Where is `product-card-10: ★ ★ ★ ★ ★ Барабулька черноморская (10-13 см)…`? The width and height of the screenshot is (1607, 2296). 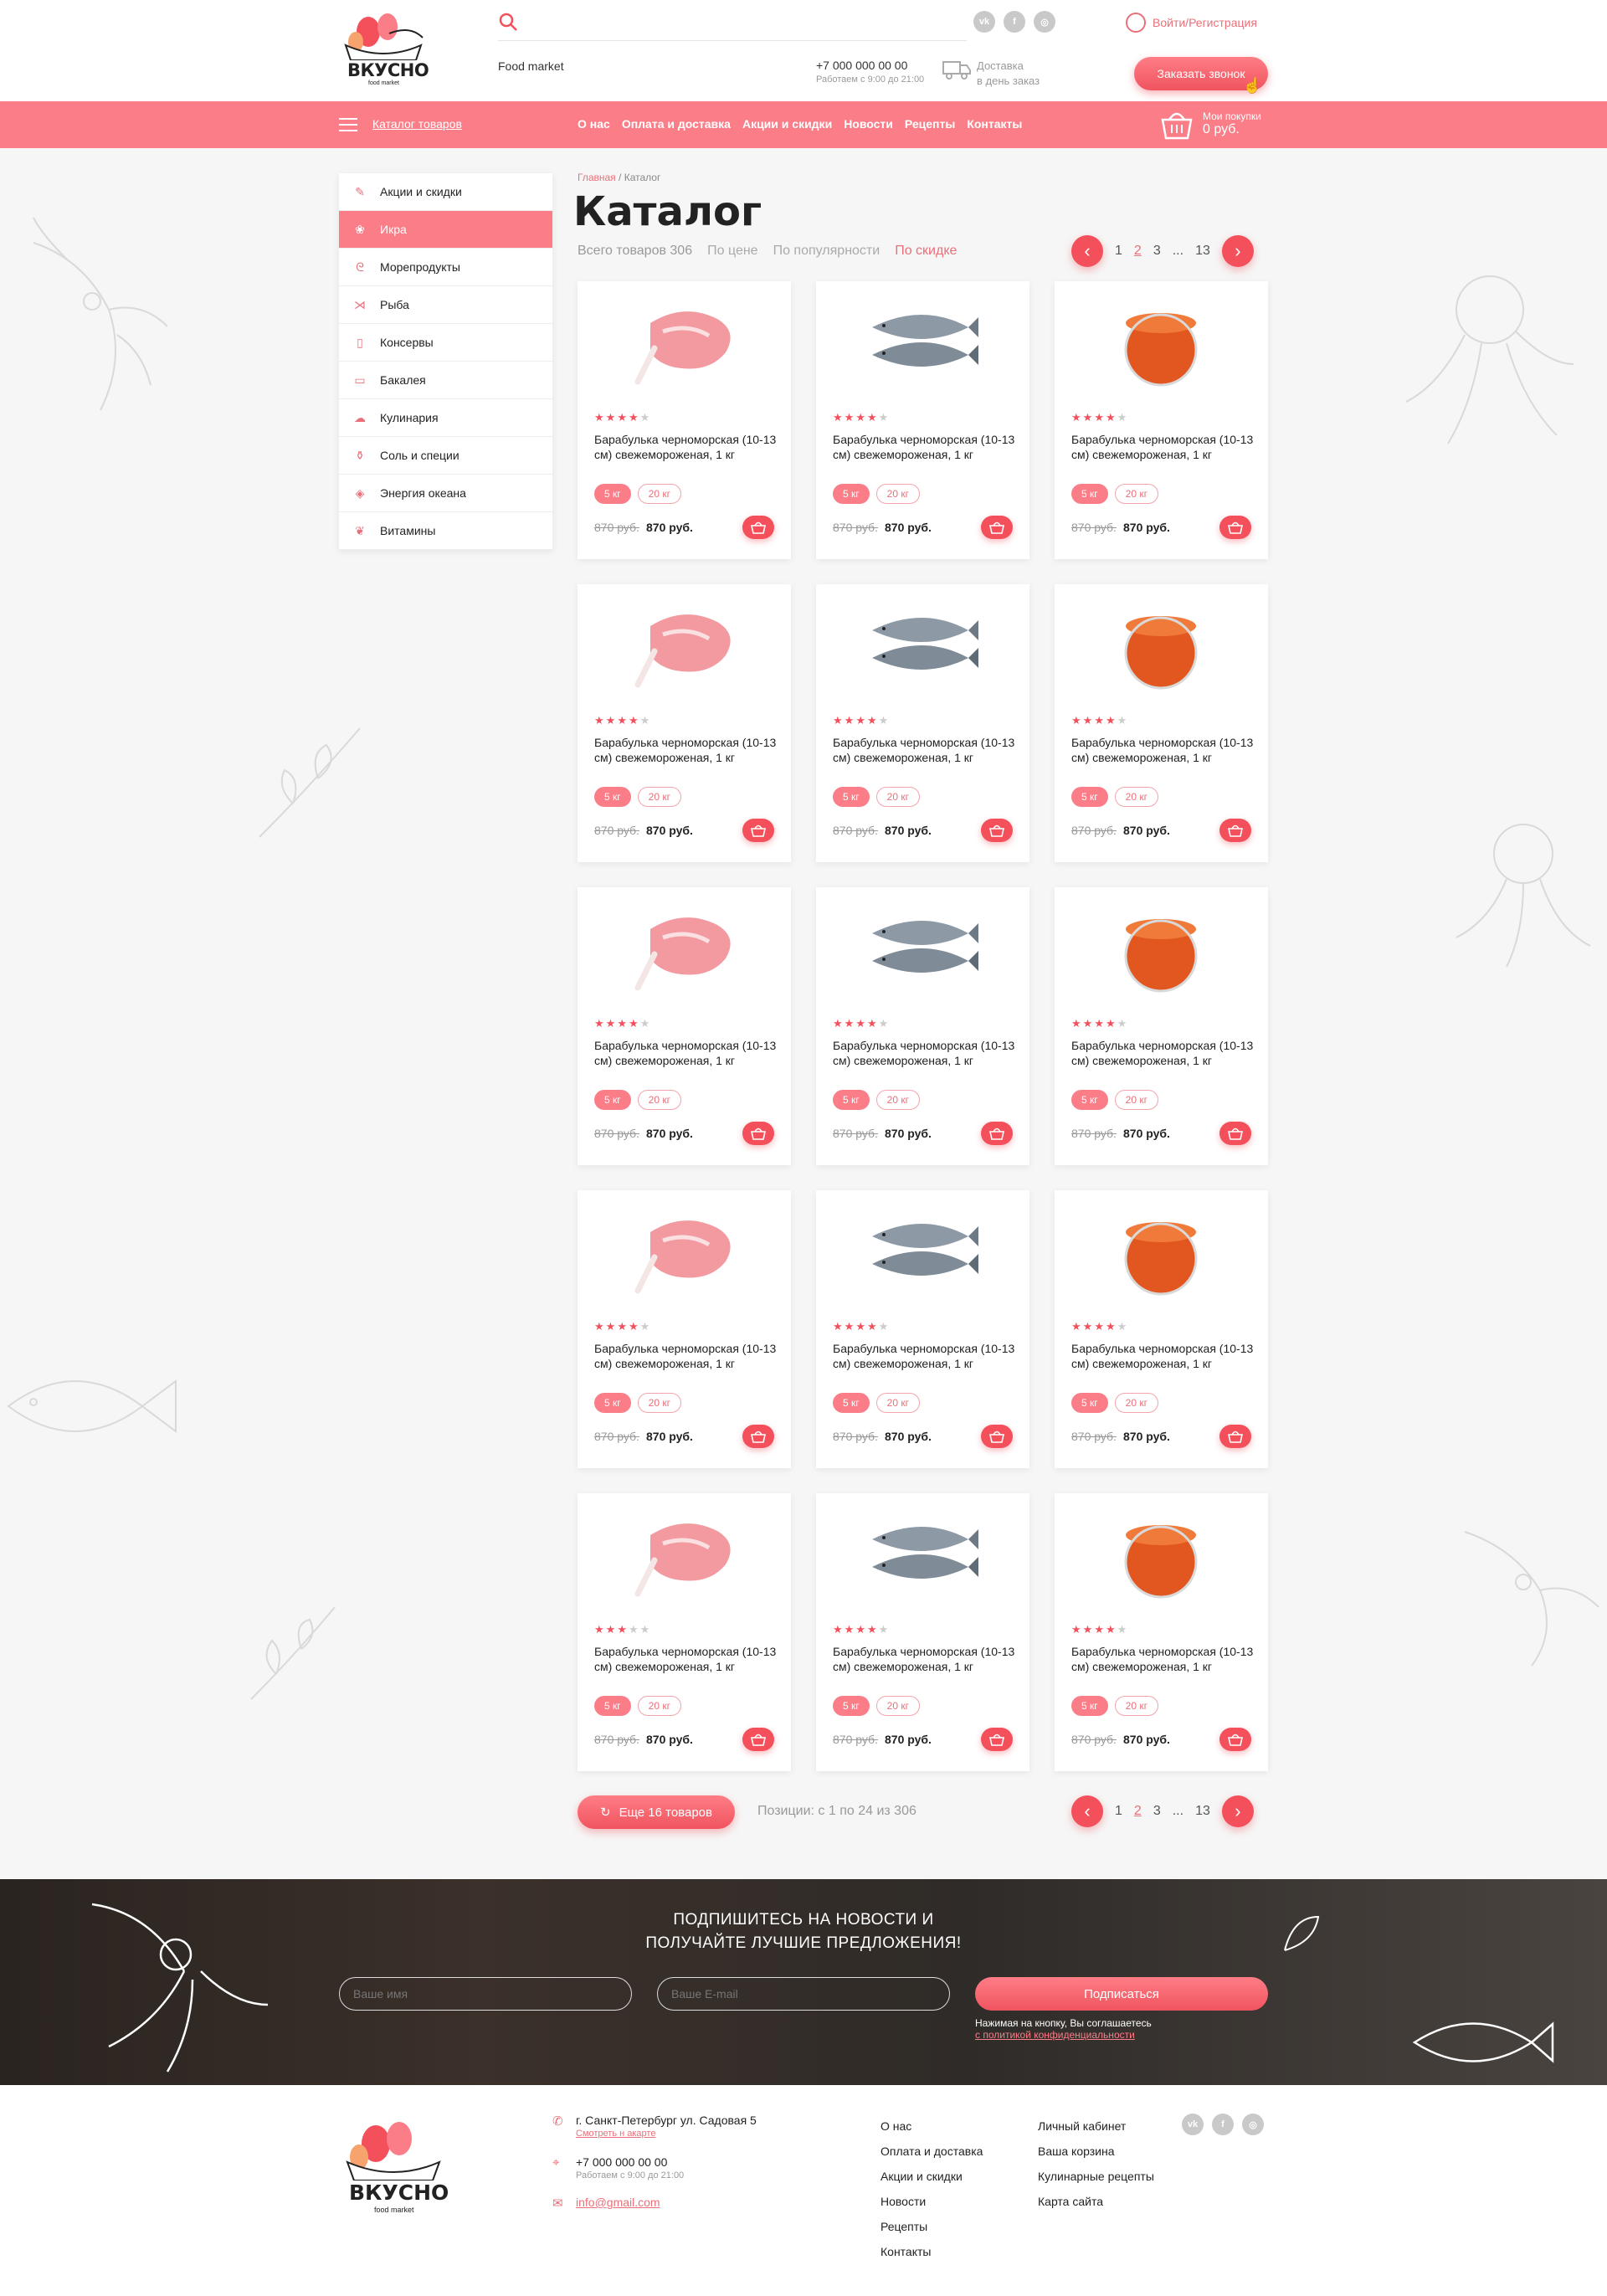 product-card-10: ★ ★ ★ ★ ★ Барабулька черноморская (10-13 см)… is located at coordinates (684, 1329).